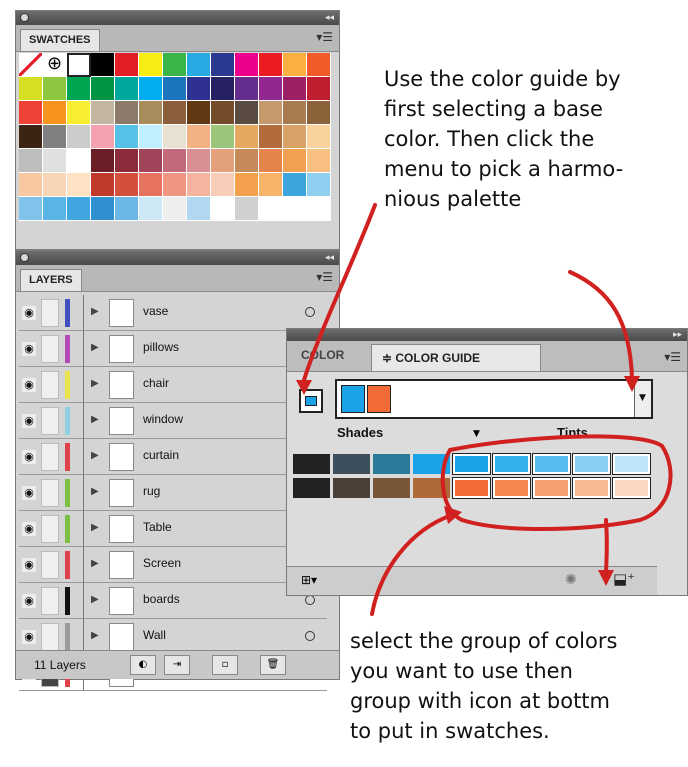  What do you see at coordinates (677, 335) in the screenshot?
I see `expand-icon: ▸▸` at bounding box center [677, 335].